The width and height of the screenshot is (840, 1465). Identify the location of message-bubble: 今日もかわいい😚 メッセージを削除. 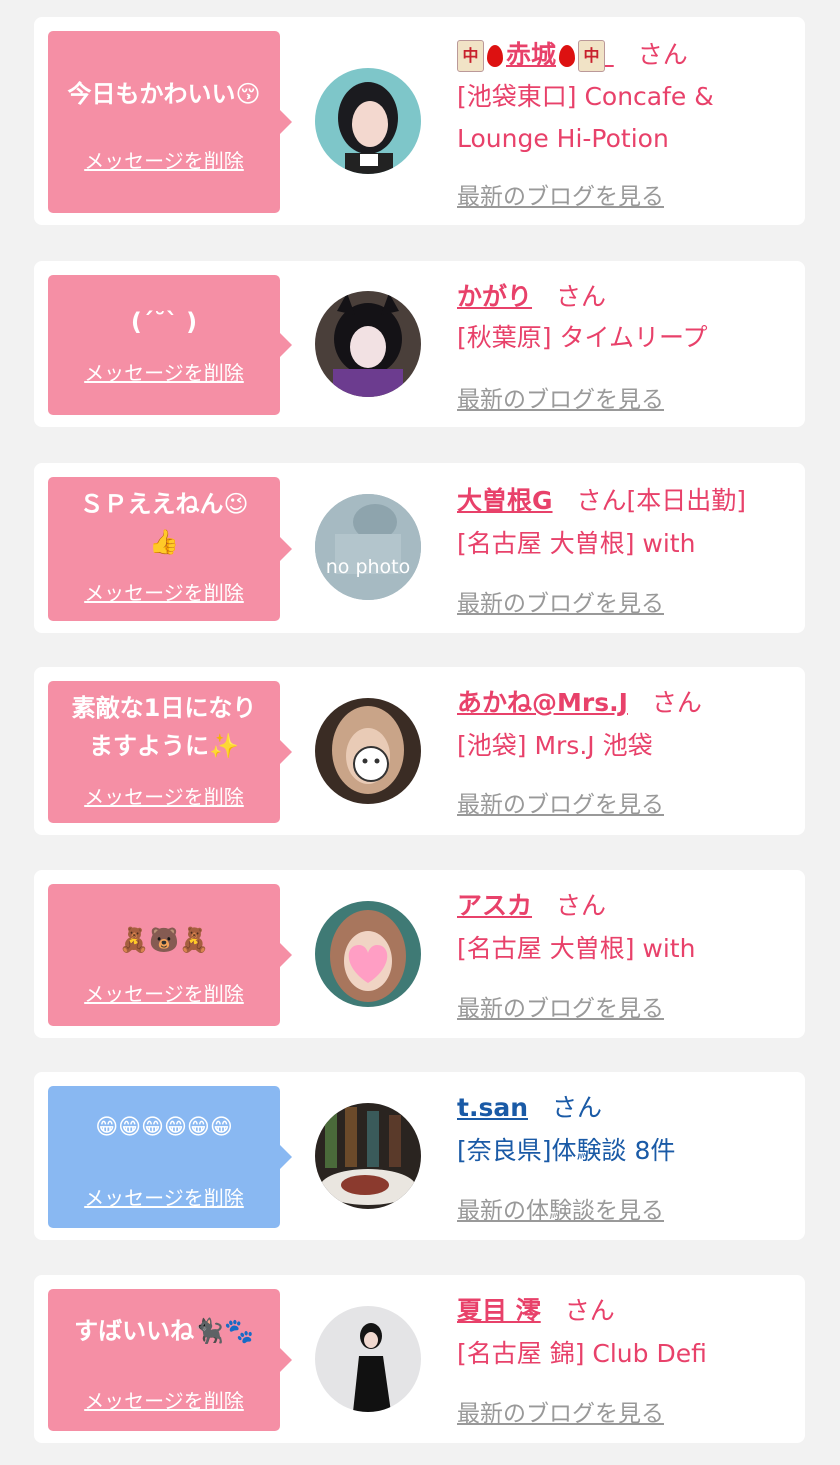
(170, 122).